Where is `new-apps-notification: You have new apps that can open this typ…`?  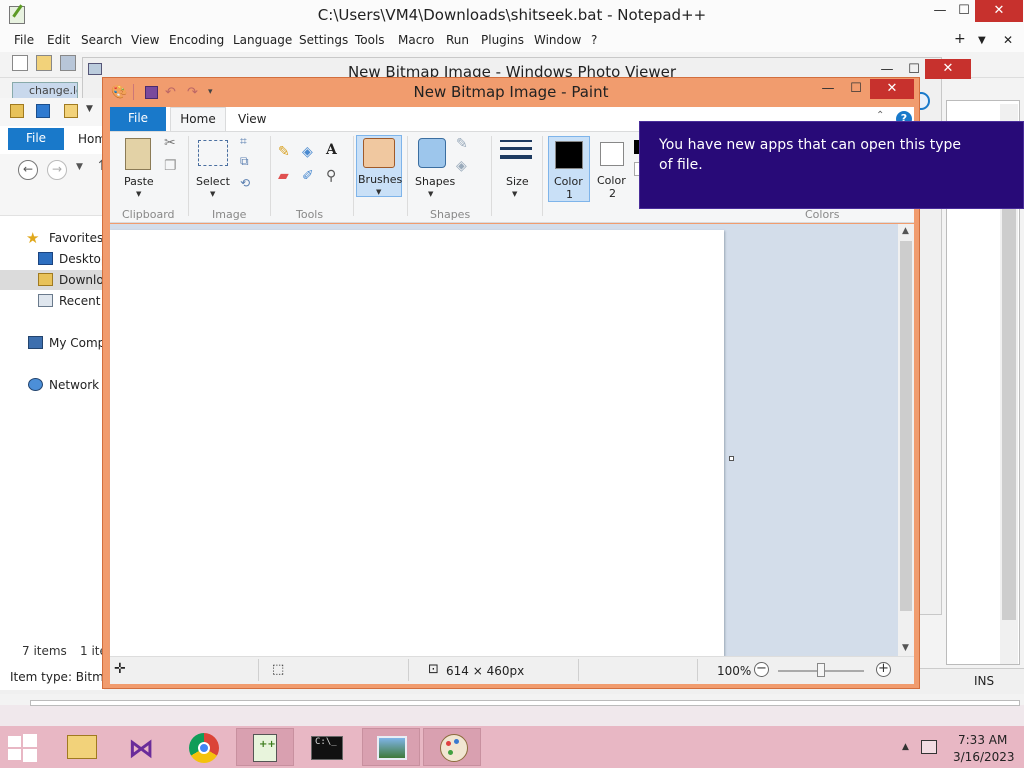
new-apps-notification: You have new apps that can open this typ… is located at coordinates (831, 165).